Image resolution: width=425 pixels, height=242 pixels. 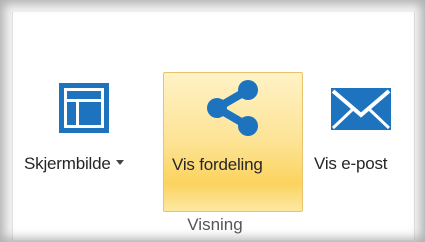 I want to click on screenshot-button-label: Skjermbilde, so click(x=67, y=163).